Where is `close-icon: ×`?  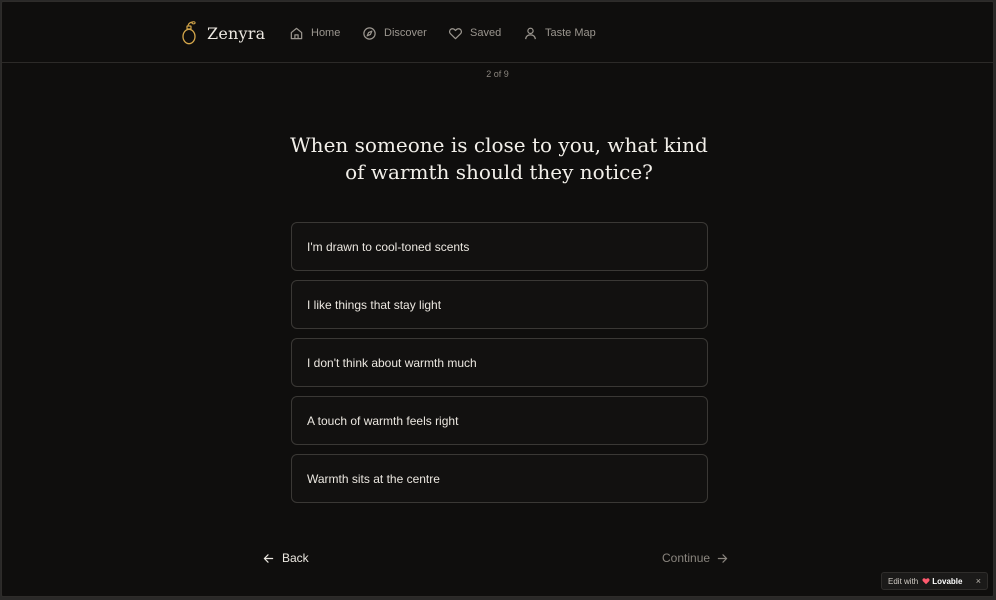
close-icon: × is located at coordinates (978, 581).